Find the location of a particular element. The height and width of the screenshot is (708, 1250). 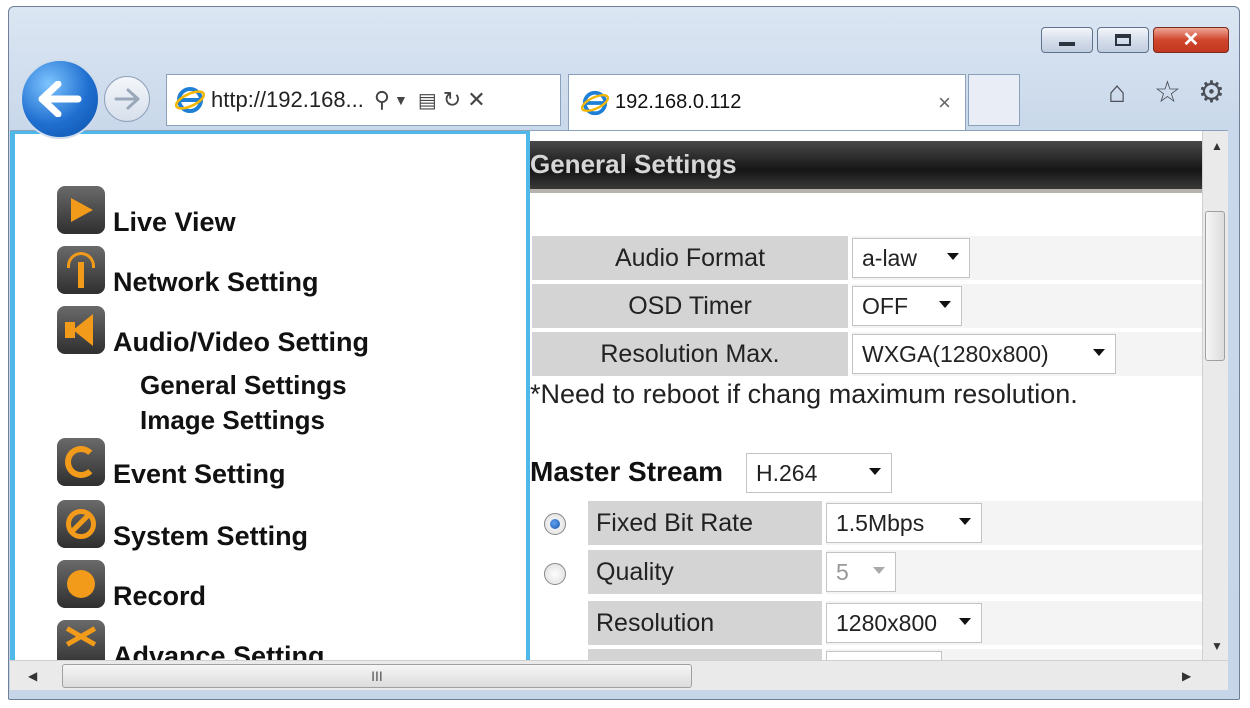

select-value: H.264 is located at coordinates (787, 472).